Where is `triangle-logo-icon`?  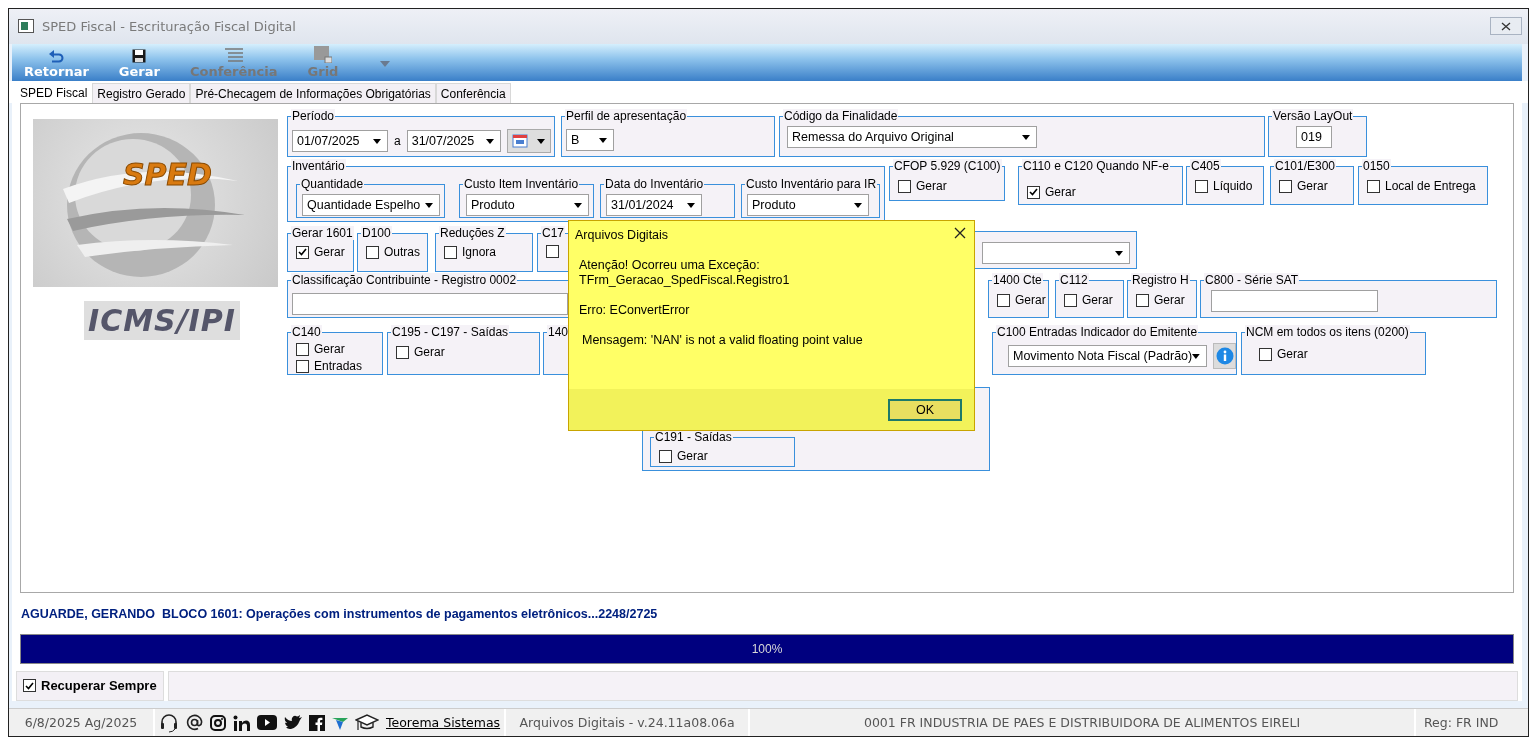
triangle-logo-icon is located at coordinates (340, 722).